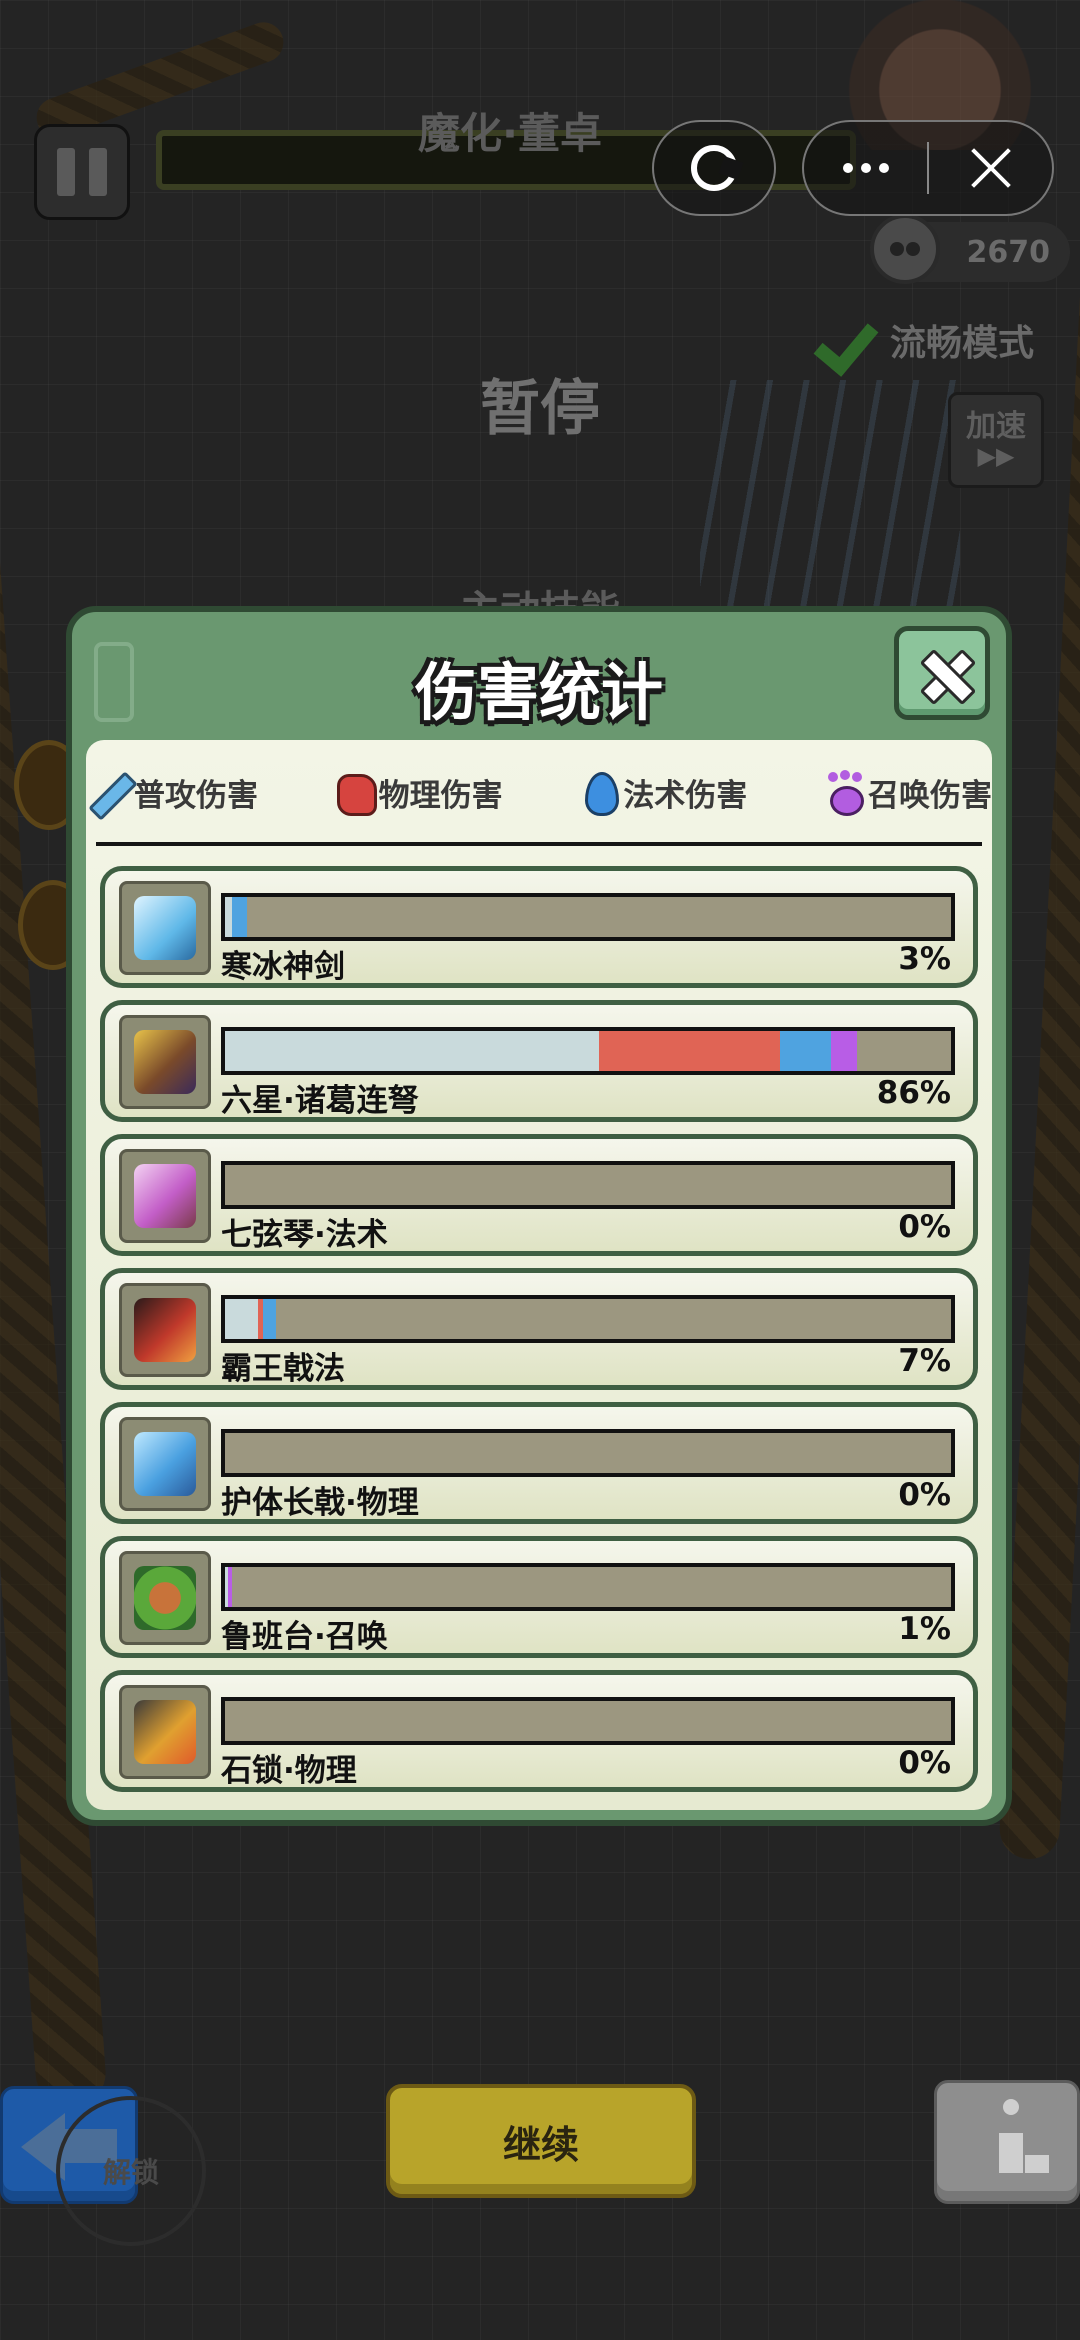 The width and height of the screenshot is (1080, 2340). I want to click on zither-icon, so click(165, 1196).